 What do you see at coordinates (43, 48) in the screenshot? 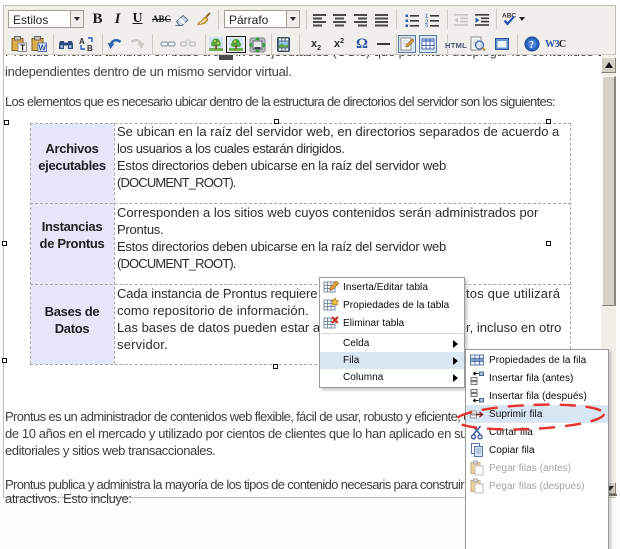
I see `svg-text: W` at bounding box center [43, 48].